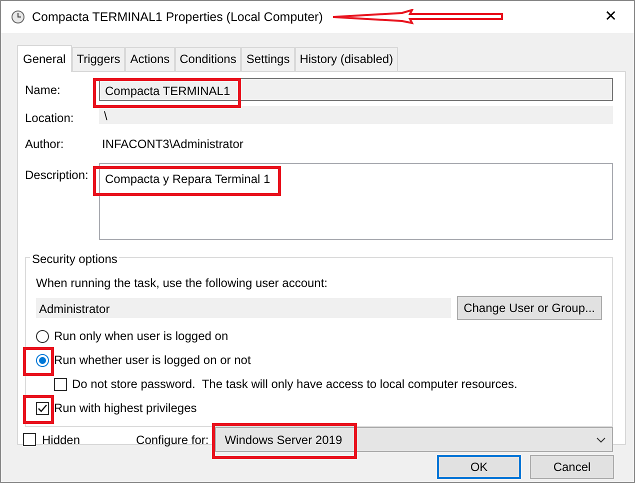 Image resolution: width=635 pixels, height=483 pixels. What do you see at coordinates (572, 467) in the screenshot?
I see `cancel-button: Cancel` at bounding box center [572, 467].